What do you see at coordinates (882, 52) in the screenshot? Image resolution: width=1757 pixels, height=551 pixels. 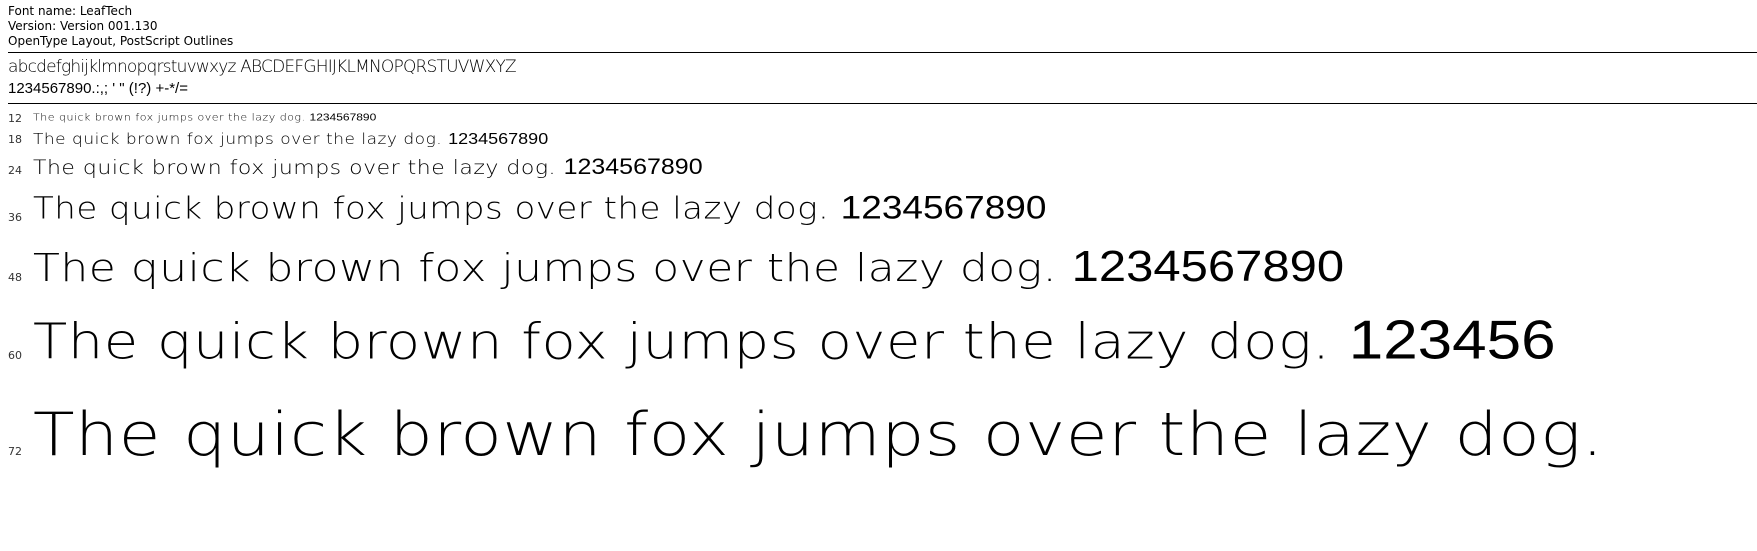 I see `header-divider` at bounding box center [882, 52].